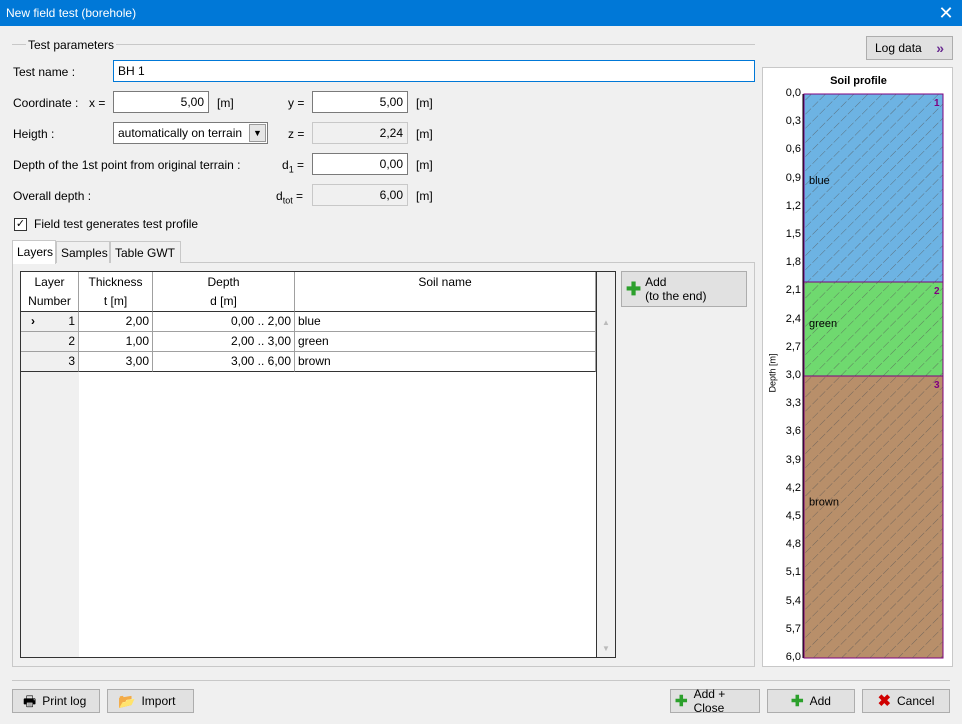 The height and width of the screenshot is (724, 962). I want to click on group-title: Test parameters, so click(71, 45).